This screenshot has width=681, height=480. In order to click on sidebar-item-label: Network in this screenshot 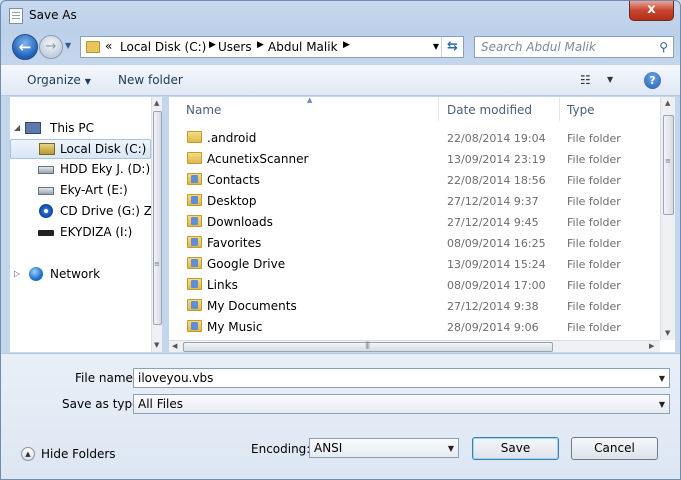, I will do `click(75, 274)`.